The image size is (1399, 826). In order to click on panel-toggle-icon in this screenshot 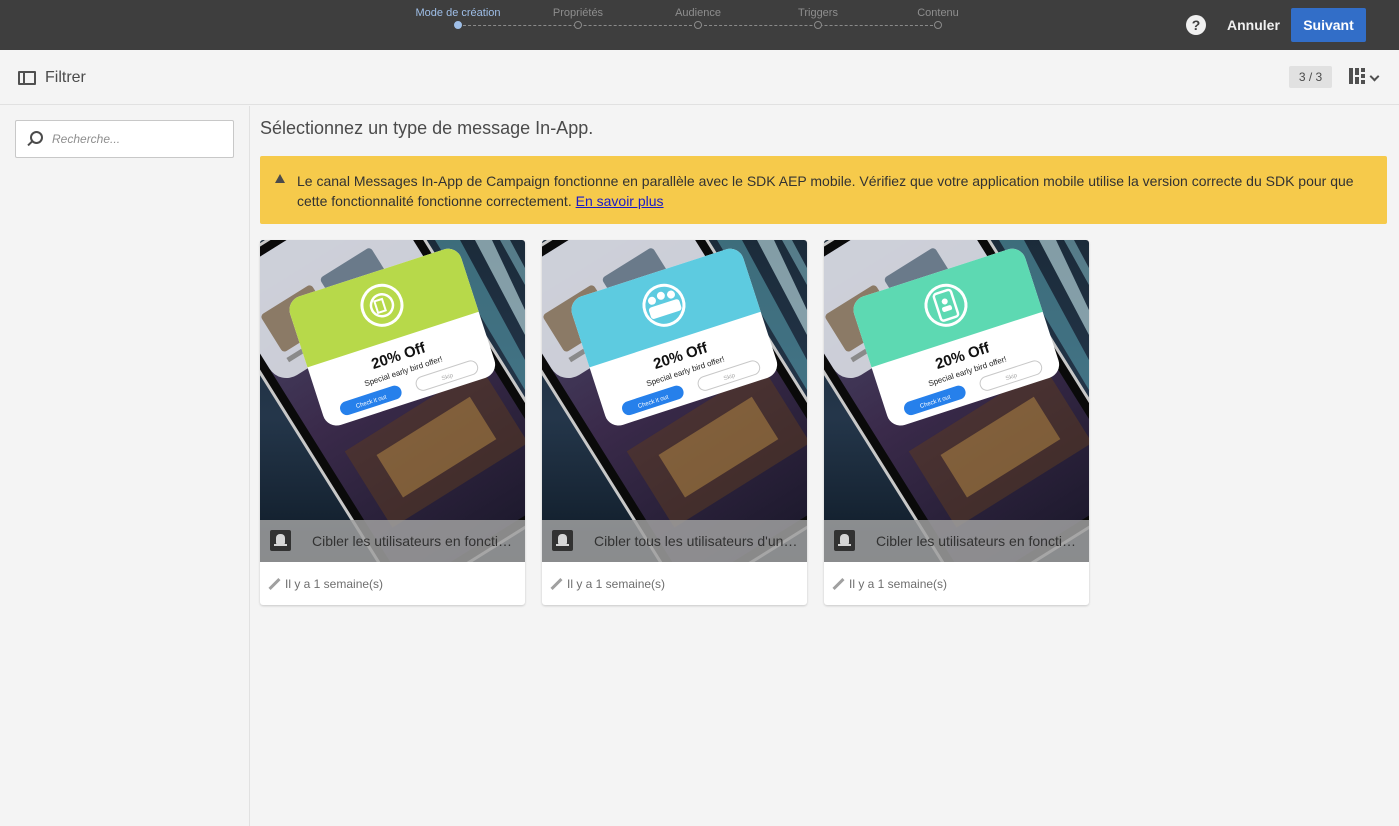, I will do `click(27, 78)`.